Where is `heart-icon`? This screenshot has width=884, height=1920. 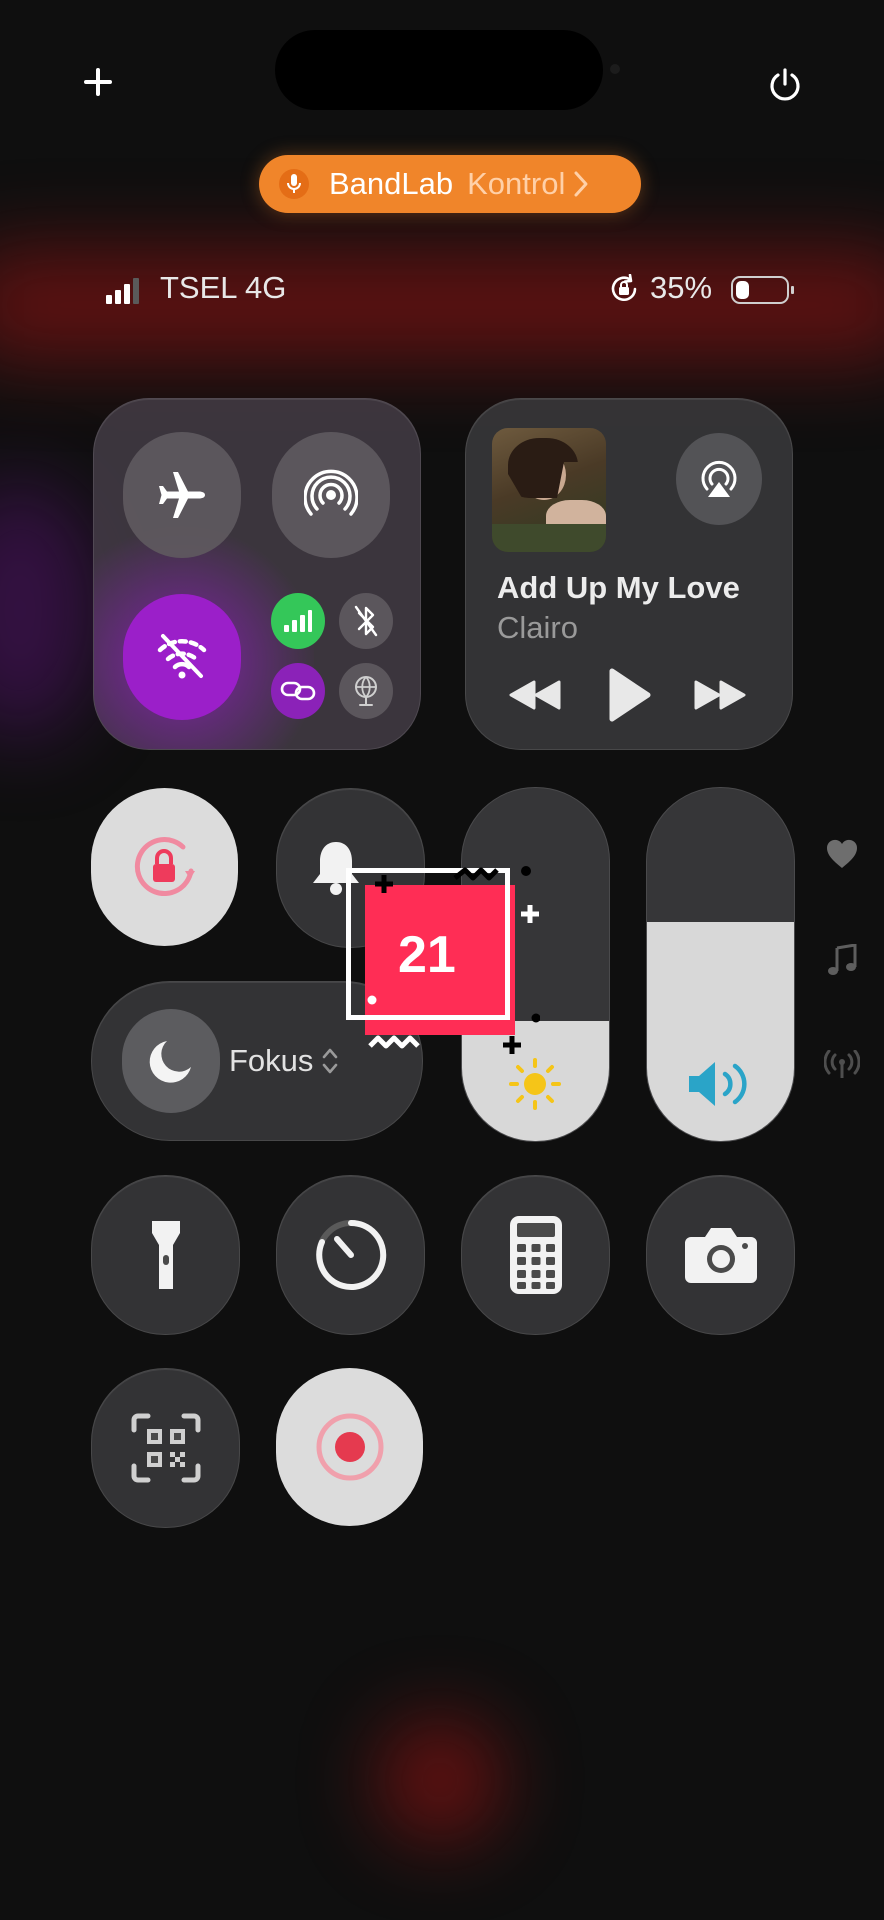
heart-icon is located at coordinates (842, 853).